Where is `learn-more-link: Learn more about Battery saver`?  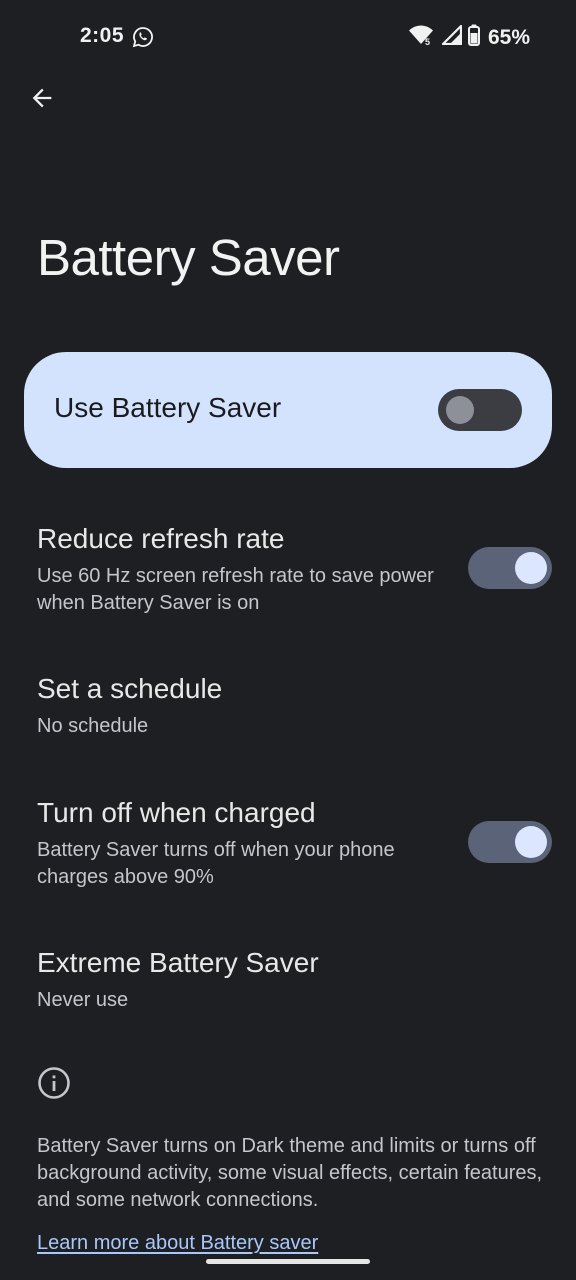
learn-more-link: Learn more about Battery saver is located at coordinates (177, 1243).